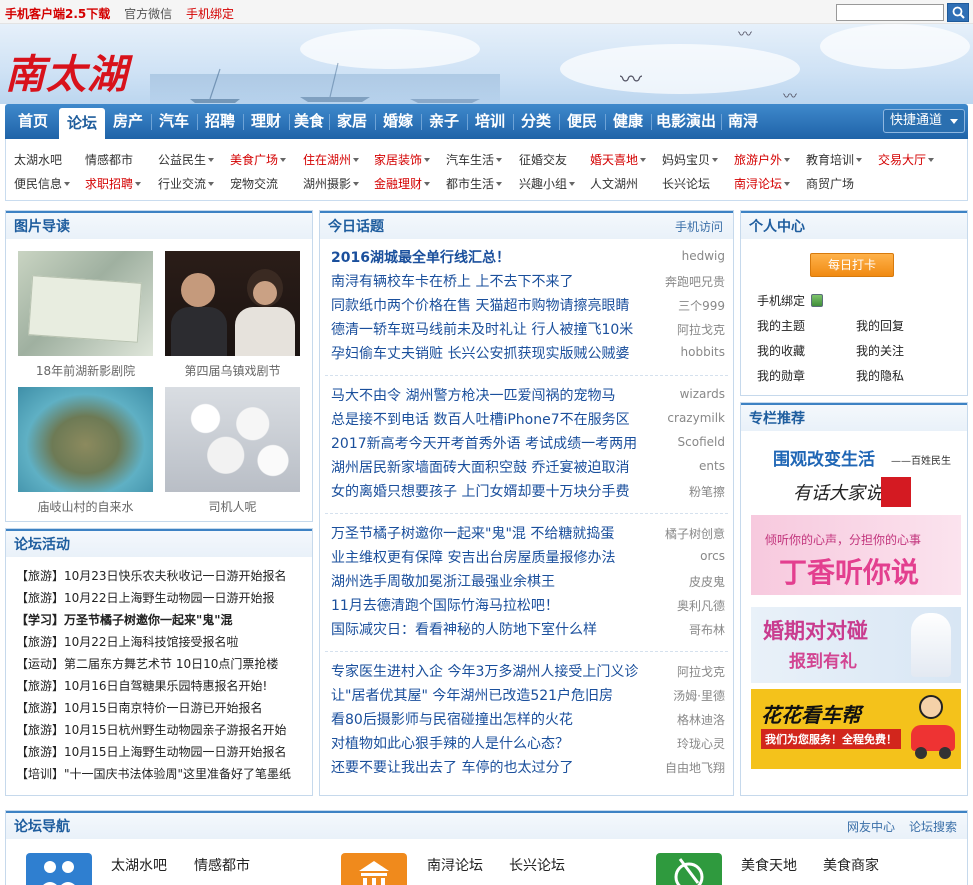  What do you see at coordinates (474, 183) in the screenshot?
I see `subnav-link: 都市生活` at bounding box center [474, 183].